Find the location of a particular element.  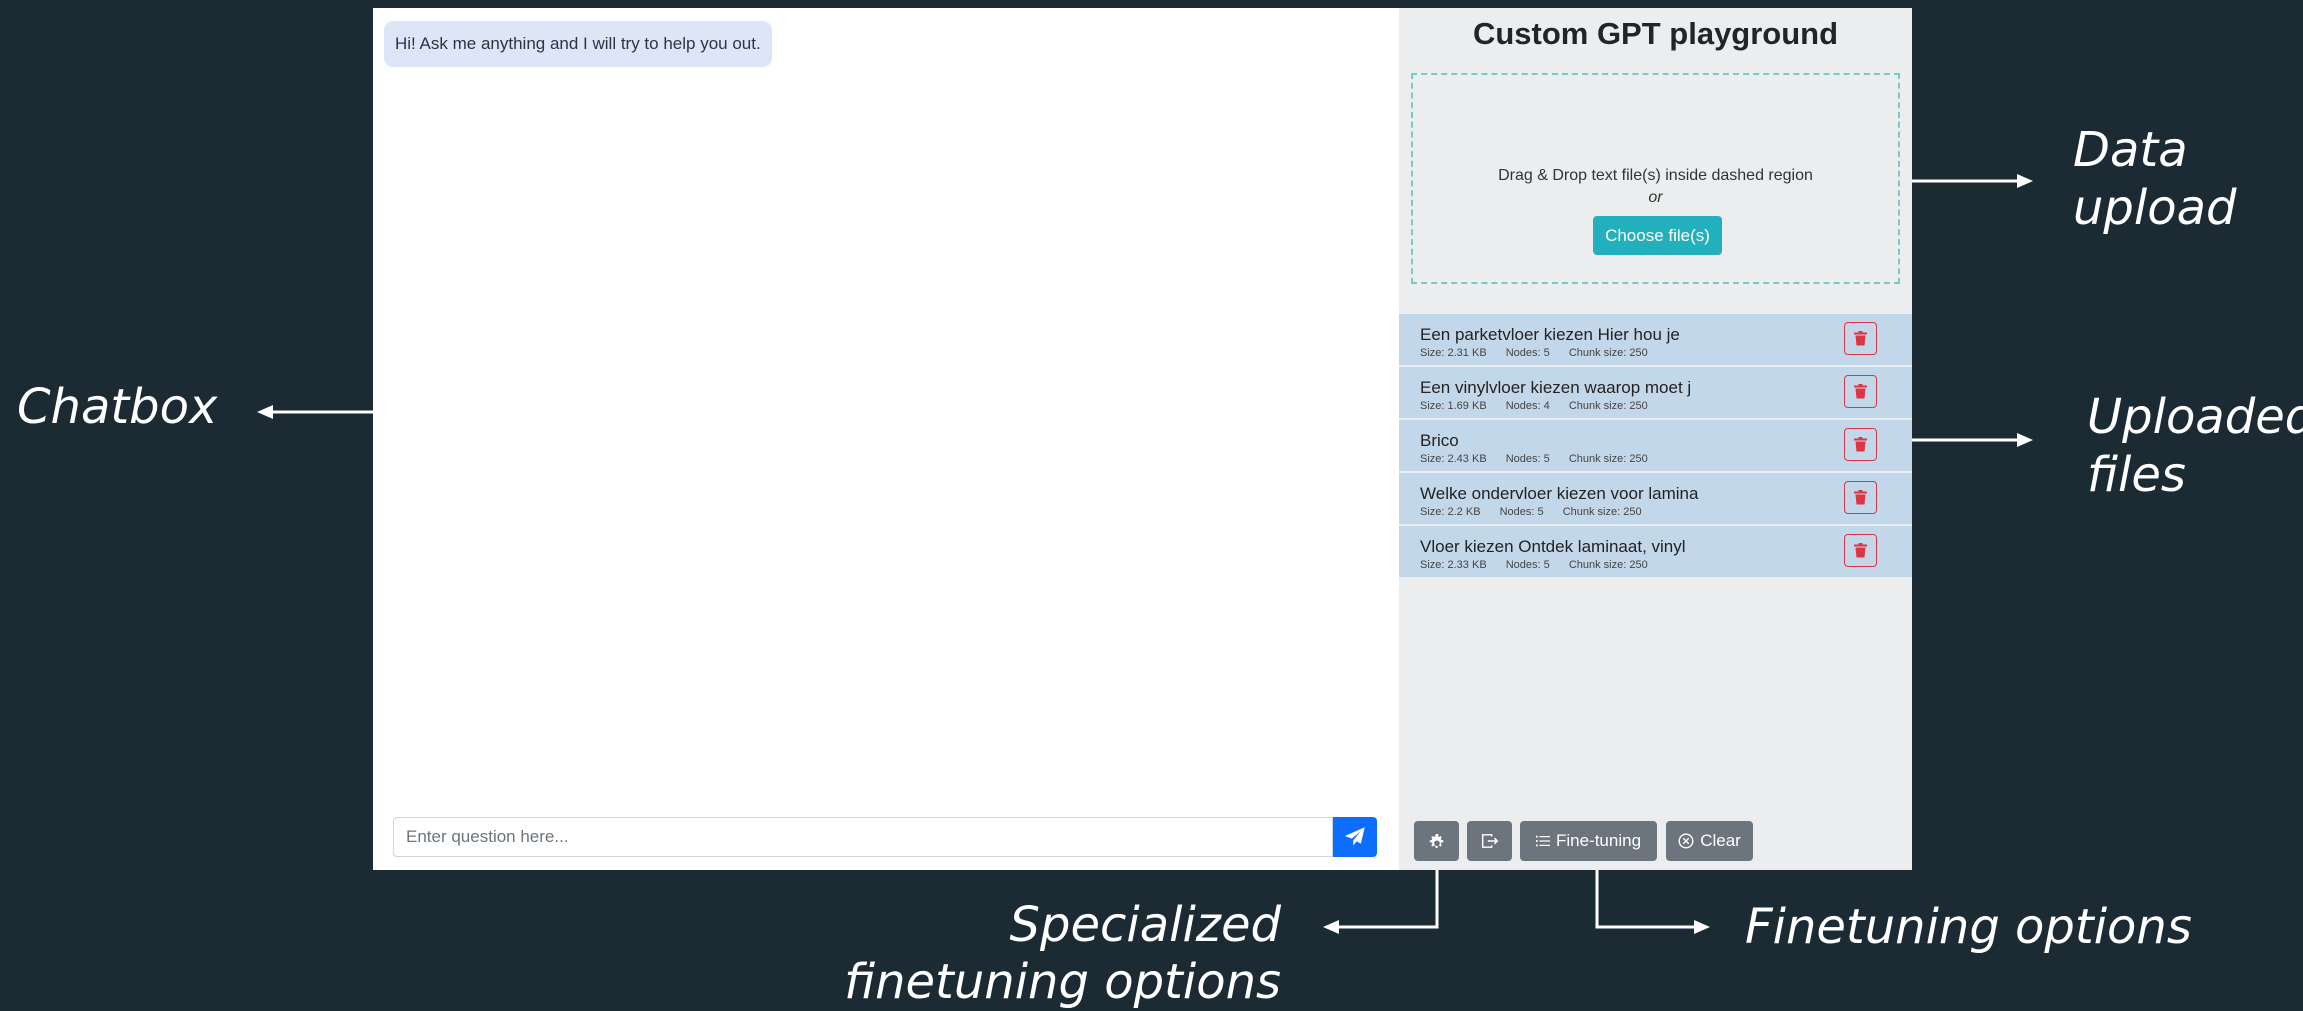

arrow-chatbox is located at coordinates (316, 412).